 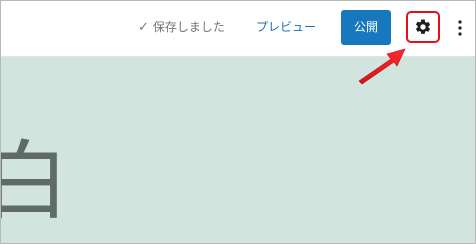 What do you see at coordinates (366, 27) in the screenshot?
I see `publish-button: 公開` at bounding box center [366, 27].